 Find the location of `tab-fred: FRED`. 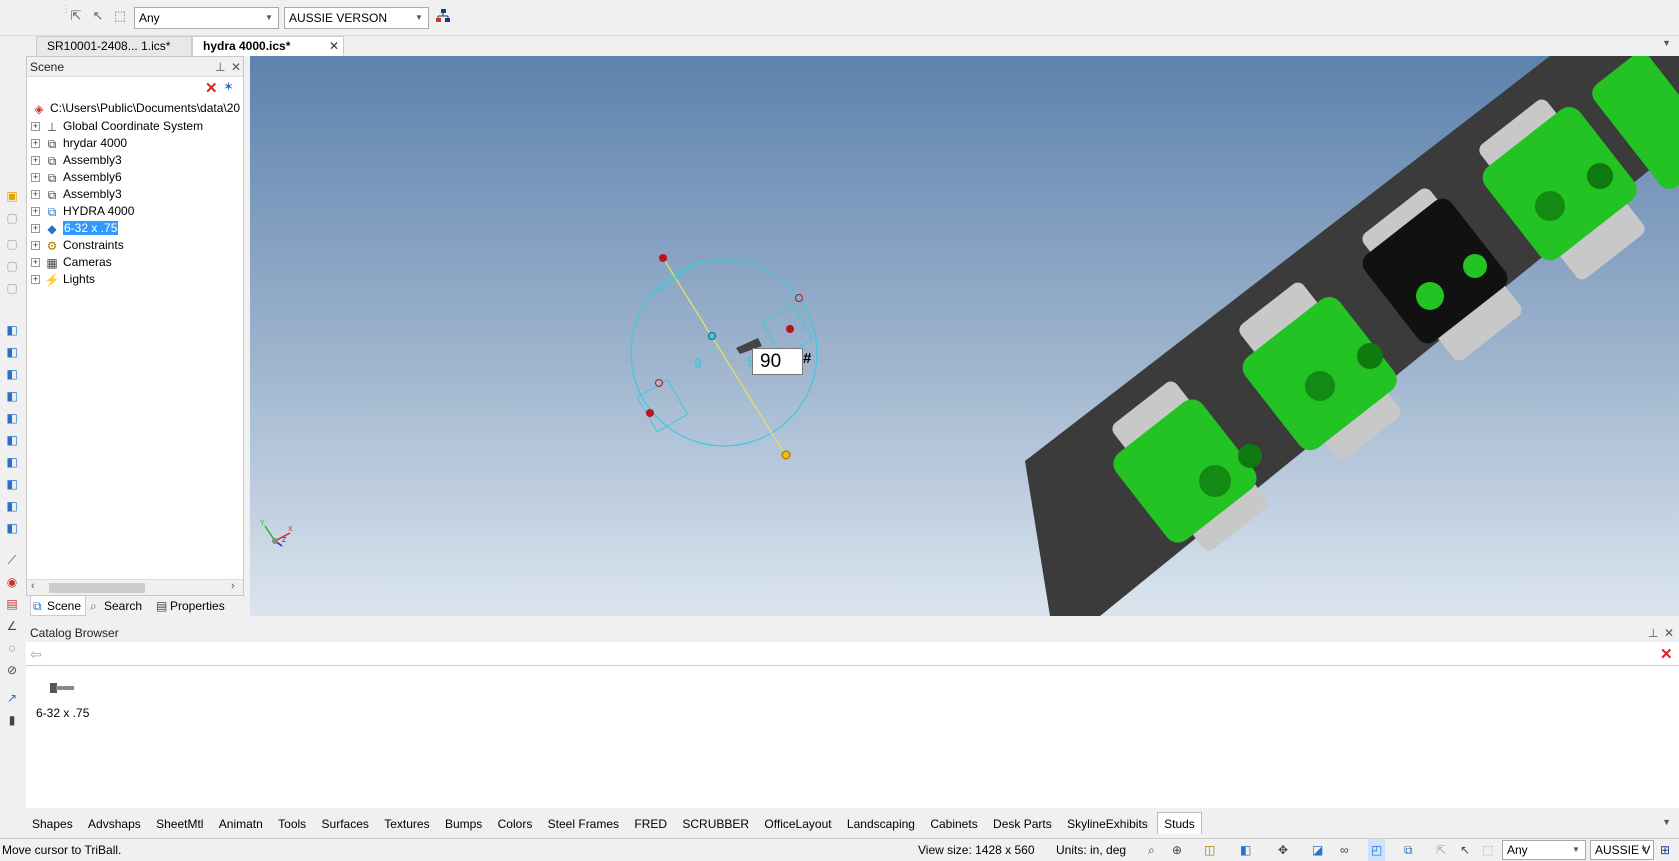

tab-fred: FRED is located at coordinates (650, 824).